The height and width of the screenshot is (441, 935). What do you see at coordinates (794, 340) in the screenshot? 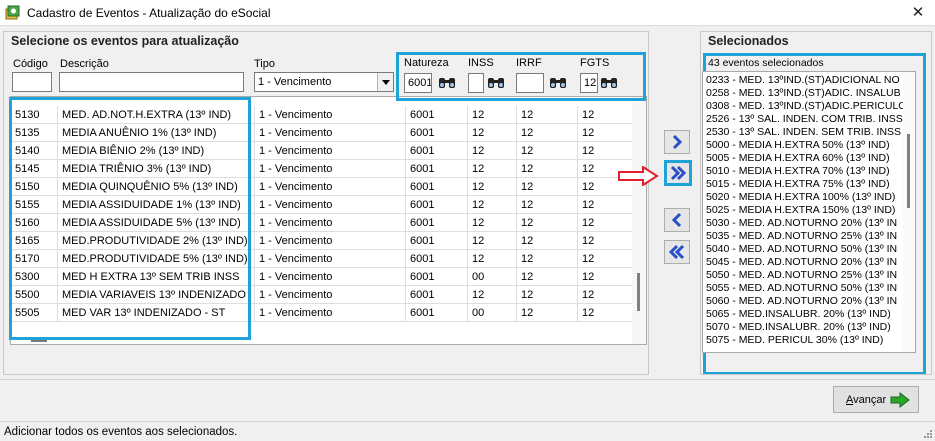
I see `list-item: 5075 - MED. PERICUL 30% (13º IND)` at bounding box center [794, 340].